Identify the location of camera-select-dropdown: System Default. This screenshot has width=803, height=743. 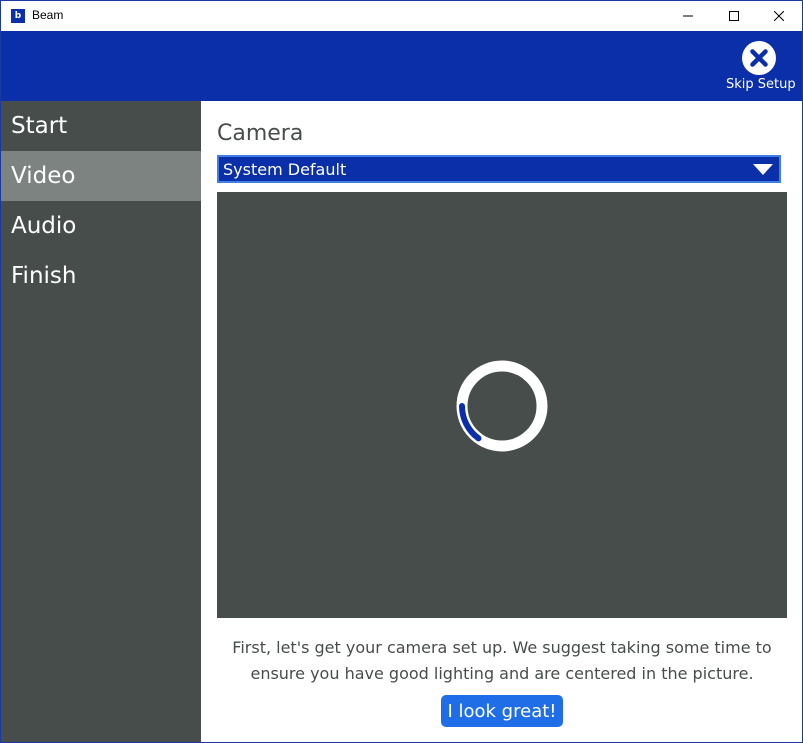
(499, 169).